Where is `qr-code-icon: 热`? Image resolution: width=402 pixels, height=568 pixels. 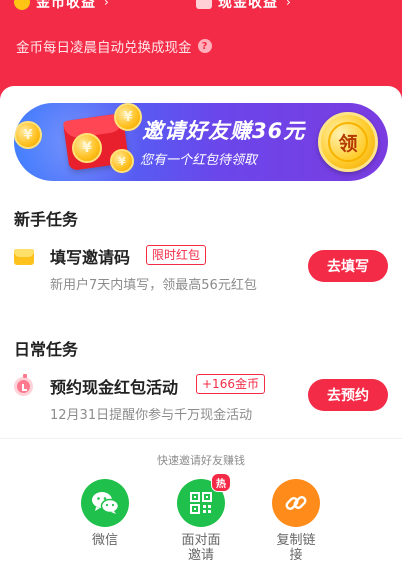
qr-code-icon: 热 is located at coordinates (204, 500).